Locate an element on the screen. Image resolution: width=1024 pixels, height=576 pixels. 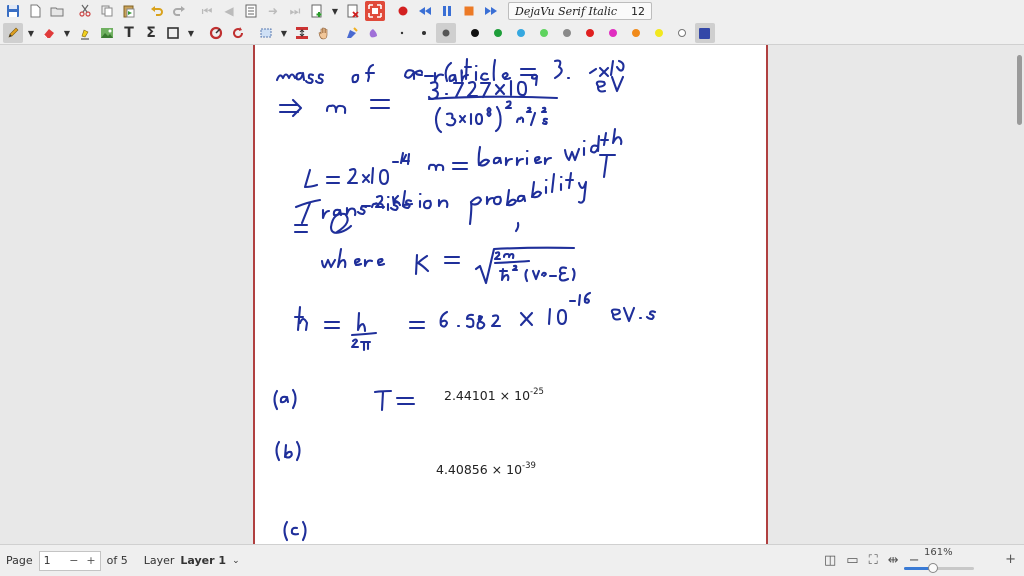
page-number-spinbox: 1 − + is located at coordinates (69, 560).